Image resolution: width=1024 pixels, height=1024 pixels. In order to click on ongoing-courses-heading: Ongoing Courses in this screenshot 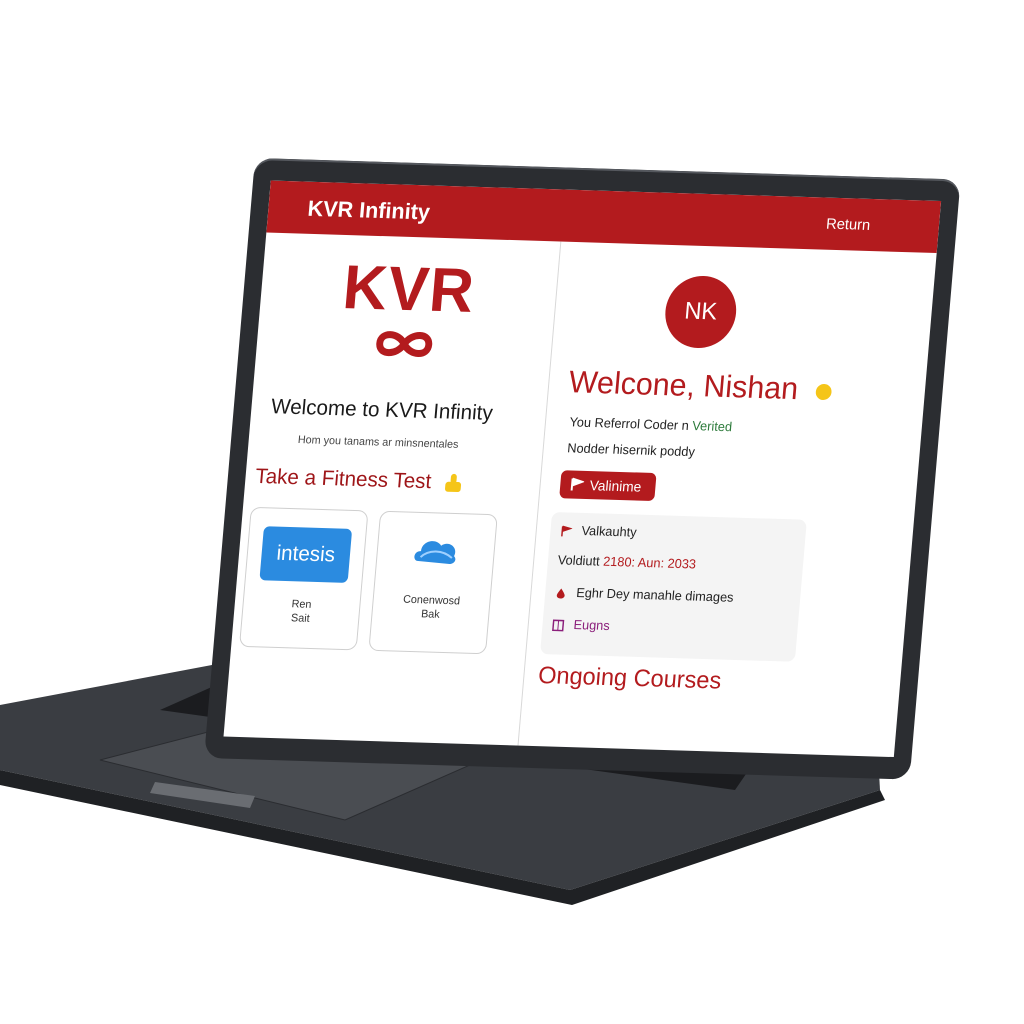, I will do `click(630, 678)`.